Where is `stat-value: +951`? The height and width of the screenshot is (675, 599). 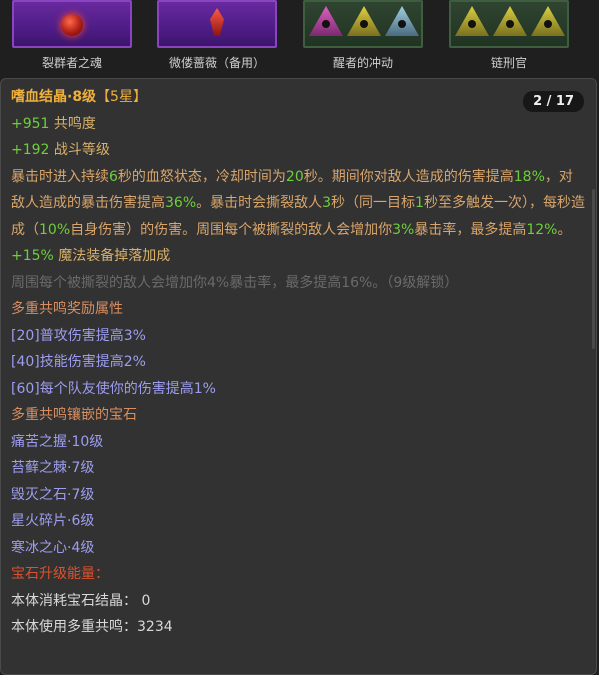
stat-value: +951 is located at coordinates (30, 123).